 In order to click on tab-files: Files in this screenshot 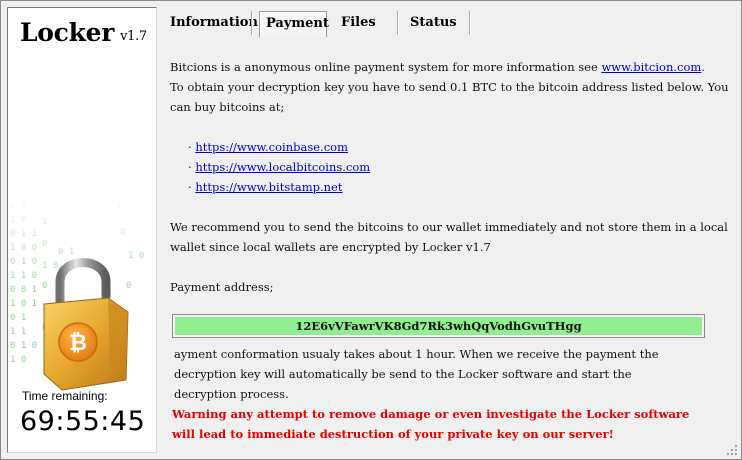, I will do `click(365, 24)`.